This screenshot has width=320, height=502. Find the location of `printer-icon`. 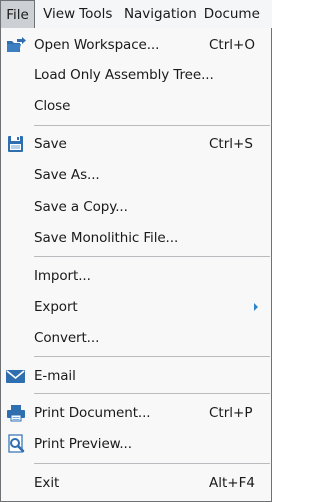

printer-icon is located at coordinates (16, 413).